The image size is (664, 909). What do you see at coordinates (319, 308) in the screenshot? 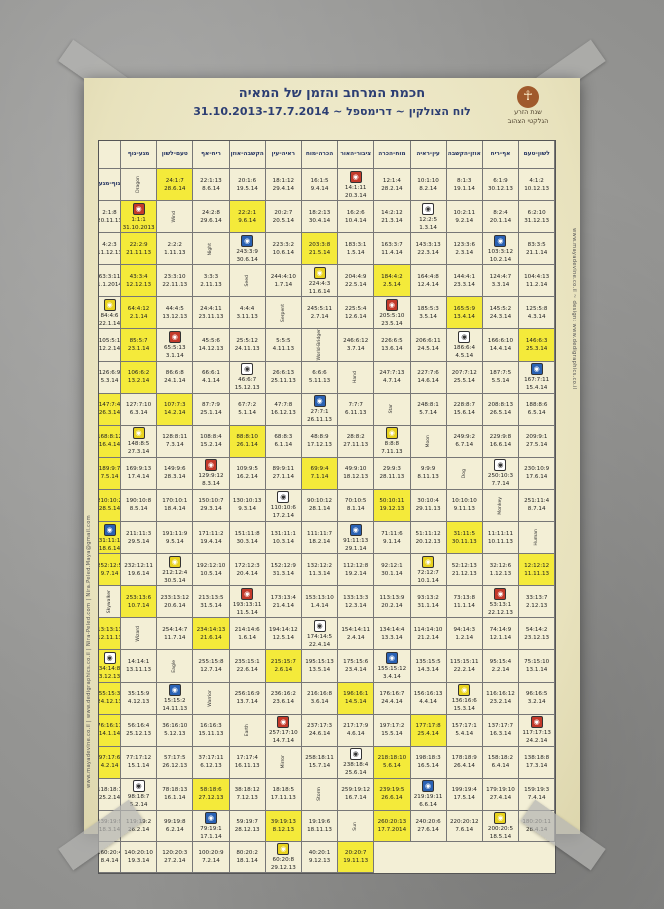
I see `kin-number: 245:5:11` at bounding box center [319, 308].